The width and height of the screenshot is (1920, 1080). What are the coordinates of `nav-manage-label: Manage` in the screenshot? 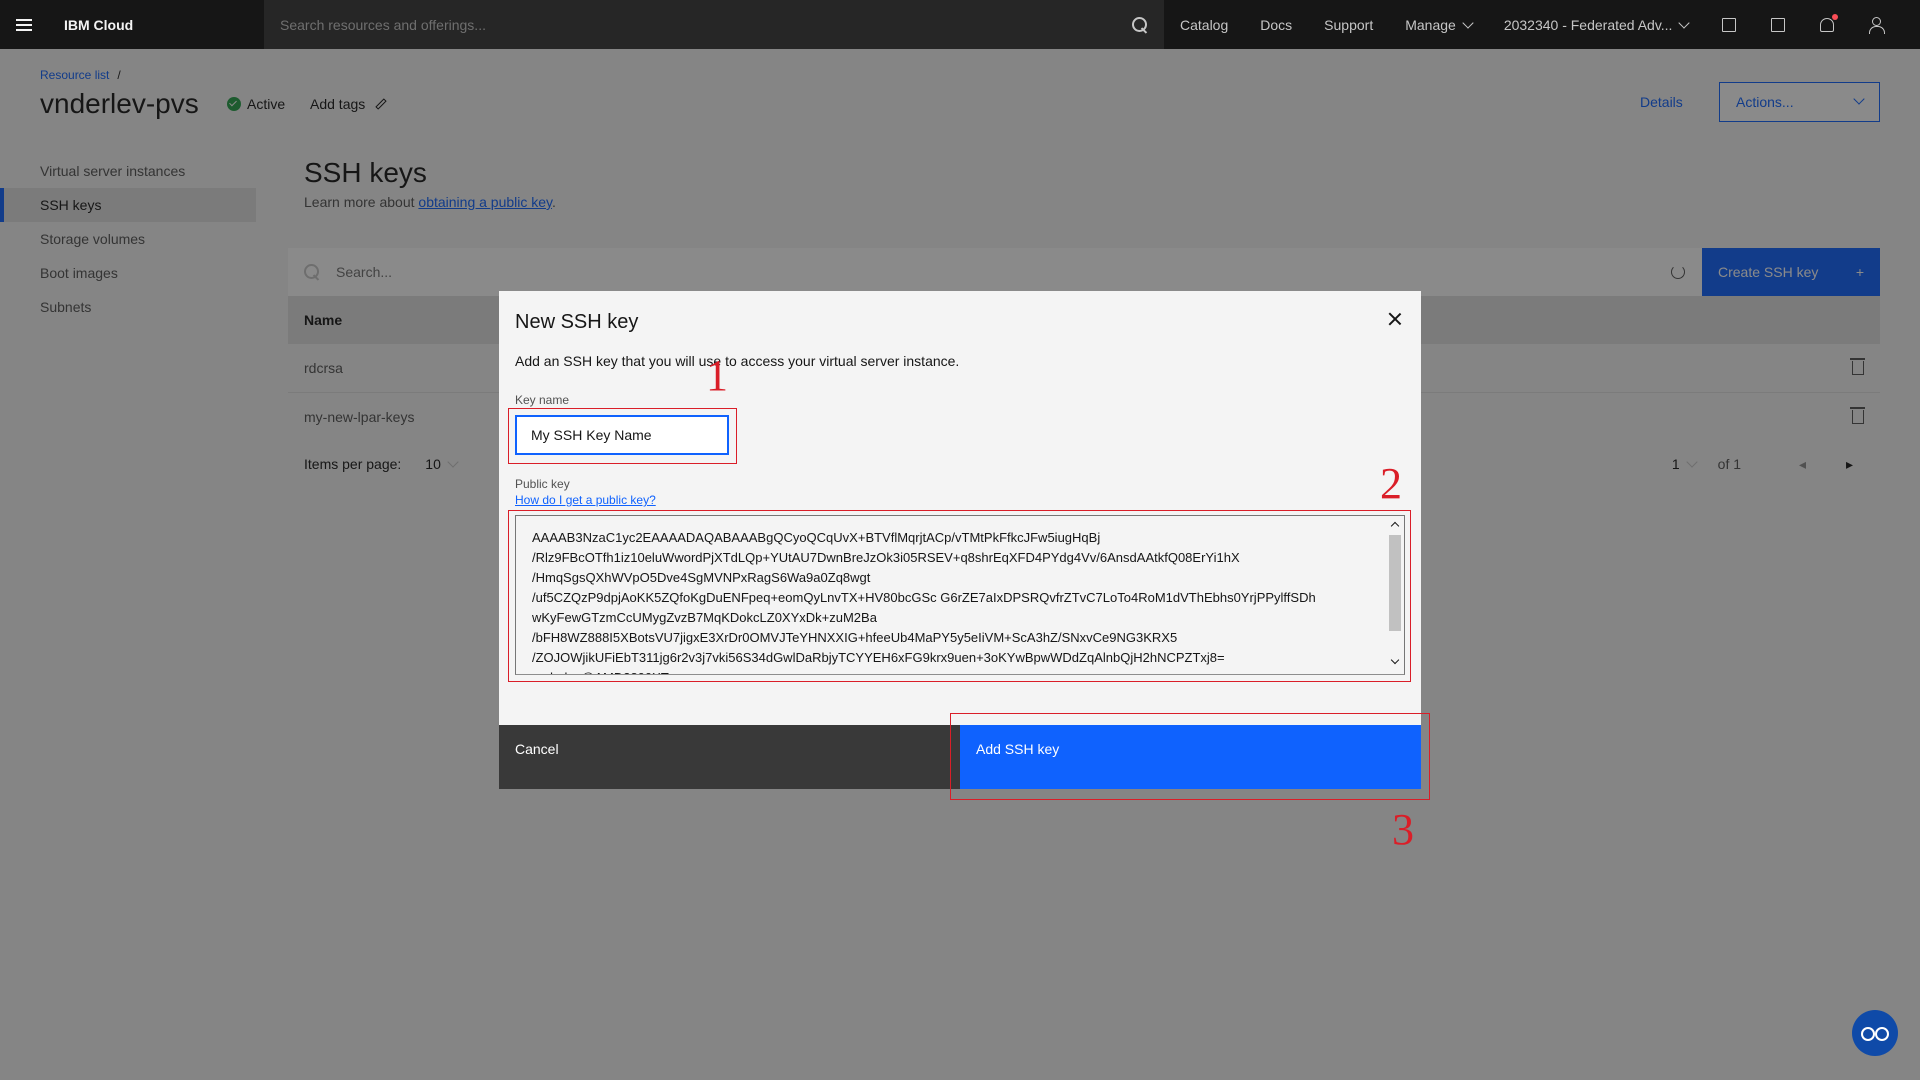 It's located at (1430, 24).